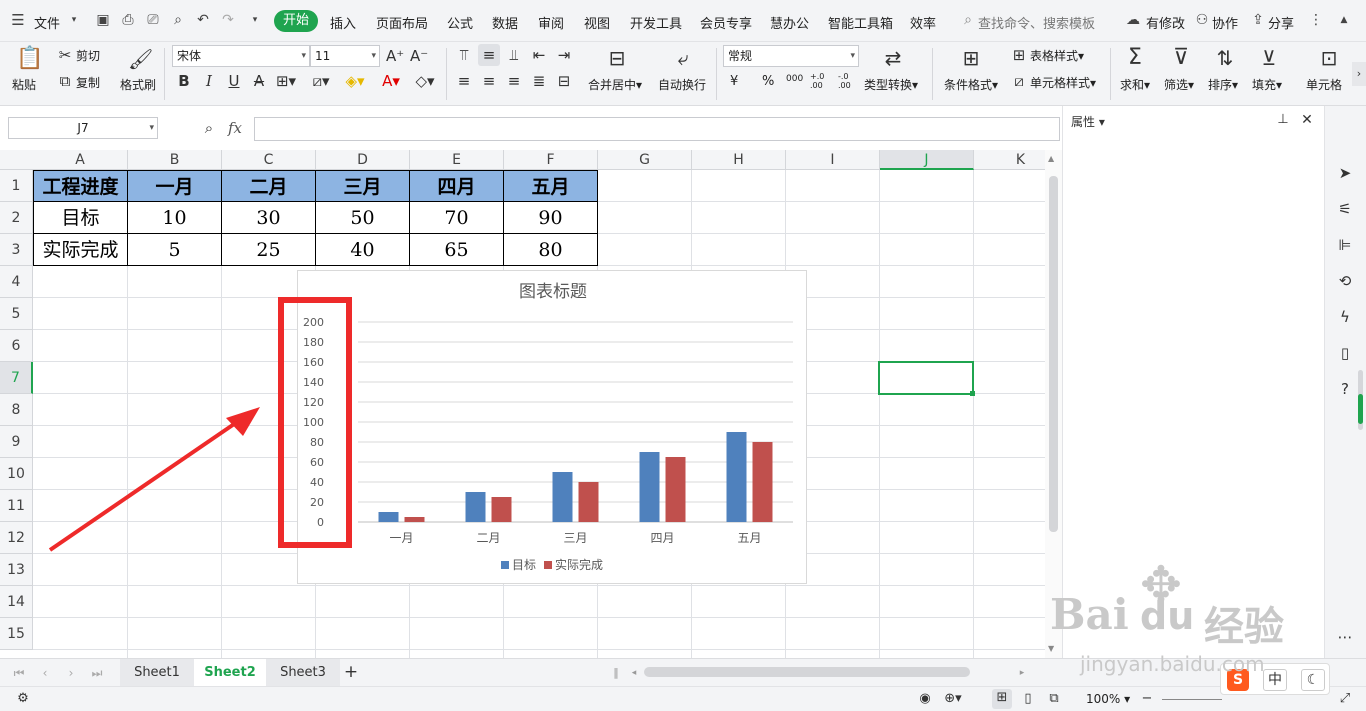 This screenshot has height=711, width=1366. What do you see at coordinates (1054, 699) in the screenshot?
I see `page-break-view-icon: ⧉` at bounding box center [1054, 699].